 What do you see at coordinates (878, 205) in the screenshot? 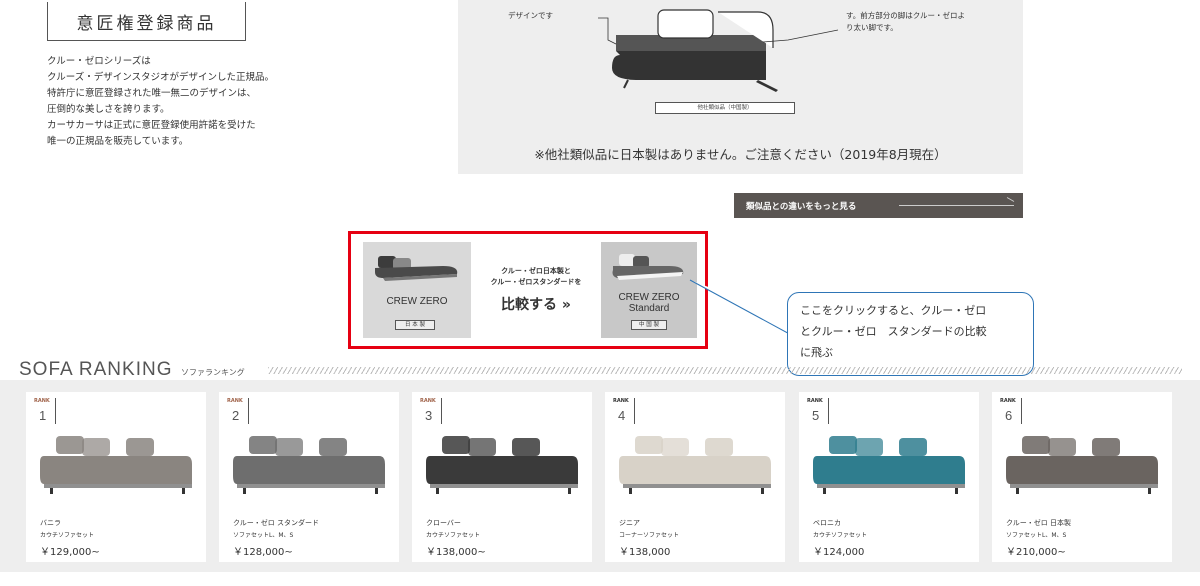
I see `see-more-differences-button: 類似品との違いをもっと見る` at bounding box center [878, 205].